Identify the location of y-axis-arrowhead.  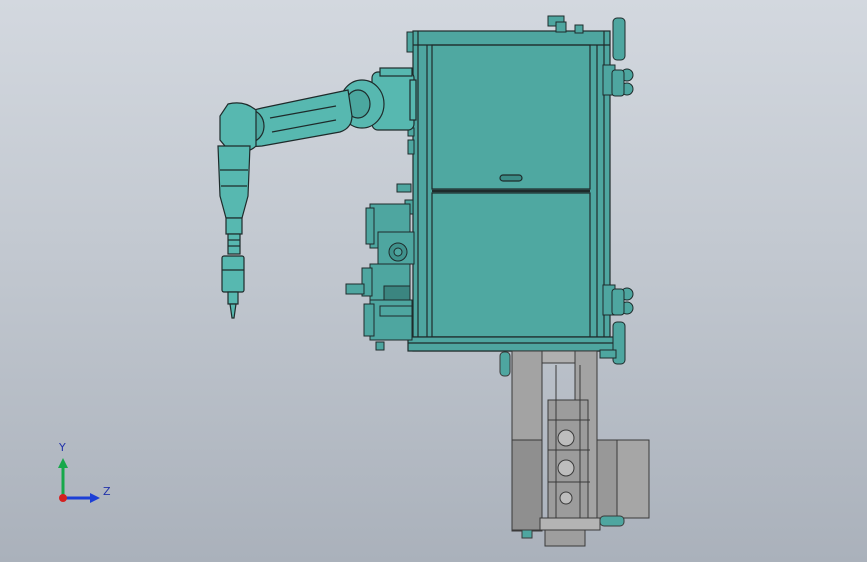
(63, 463).